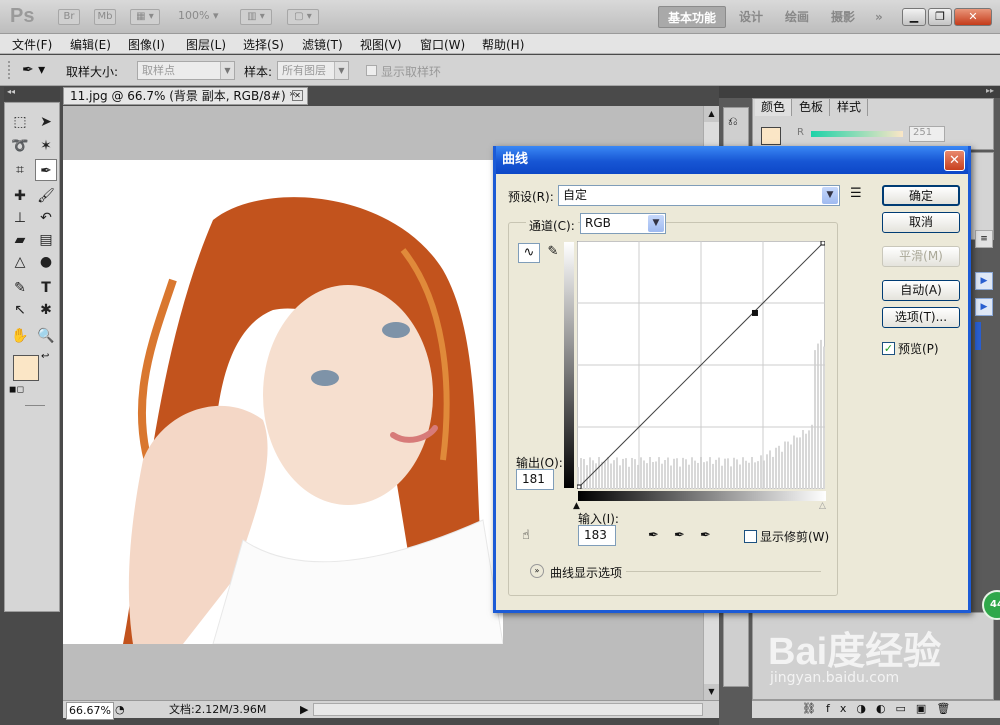 This screenshot has height=725, width=1000. Describe the element at coordinates (46, 196) in the screenshot. I see `brush-tool-icon: 🖌` at that location.